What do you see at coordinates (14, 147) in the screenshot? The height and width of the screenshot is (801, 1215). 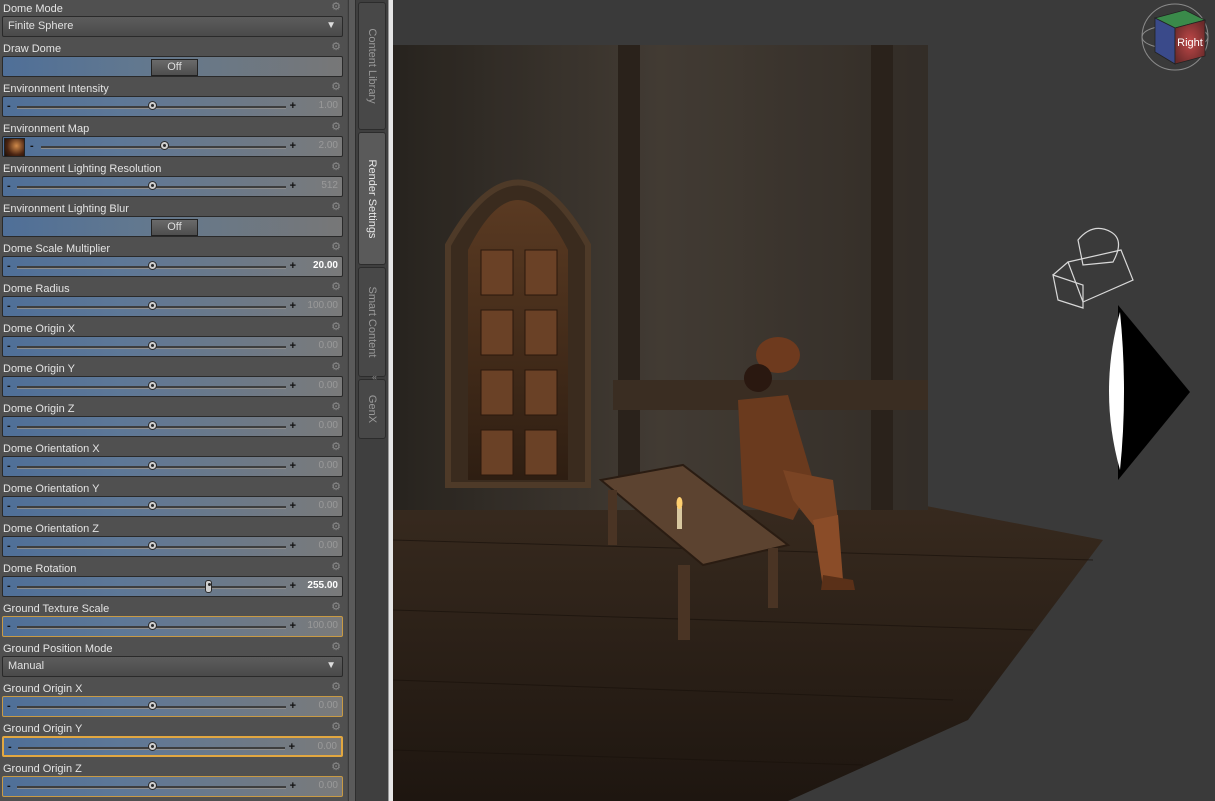 I see `environment-map-thumbnail` at bounding box center [14, 147].